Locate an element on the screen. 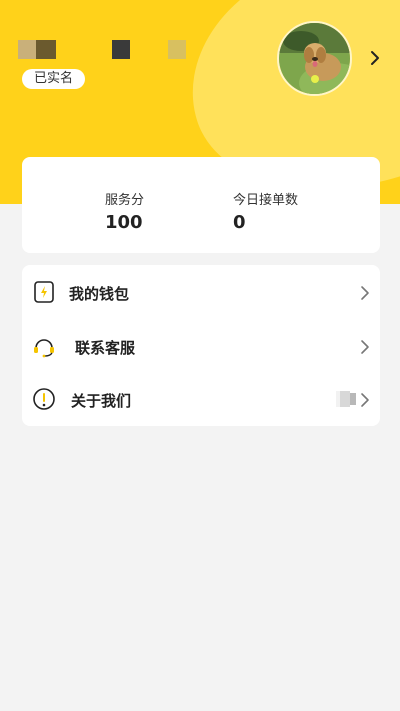 The width and height of the screenshot is (400, 711). menu-item-label: 我的钱包 is located at coordinates (99, 294).